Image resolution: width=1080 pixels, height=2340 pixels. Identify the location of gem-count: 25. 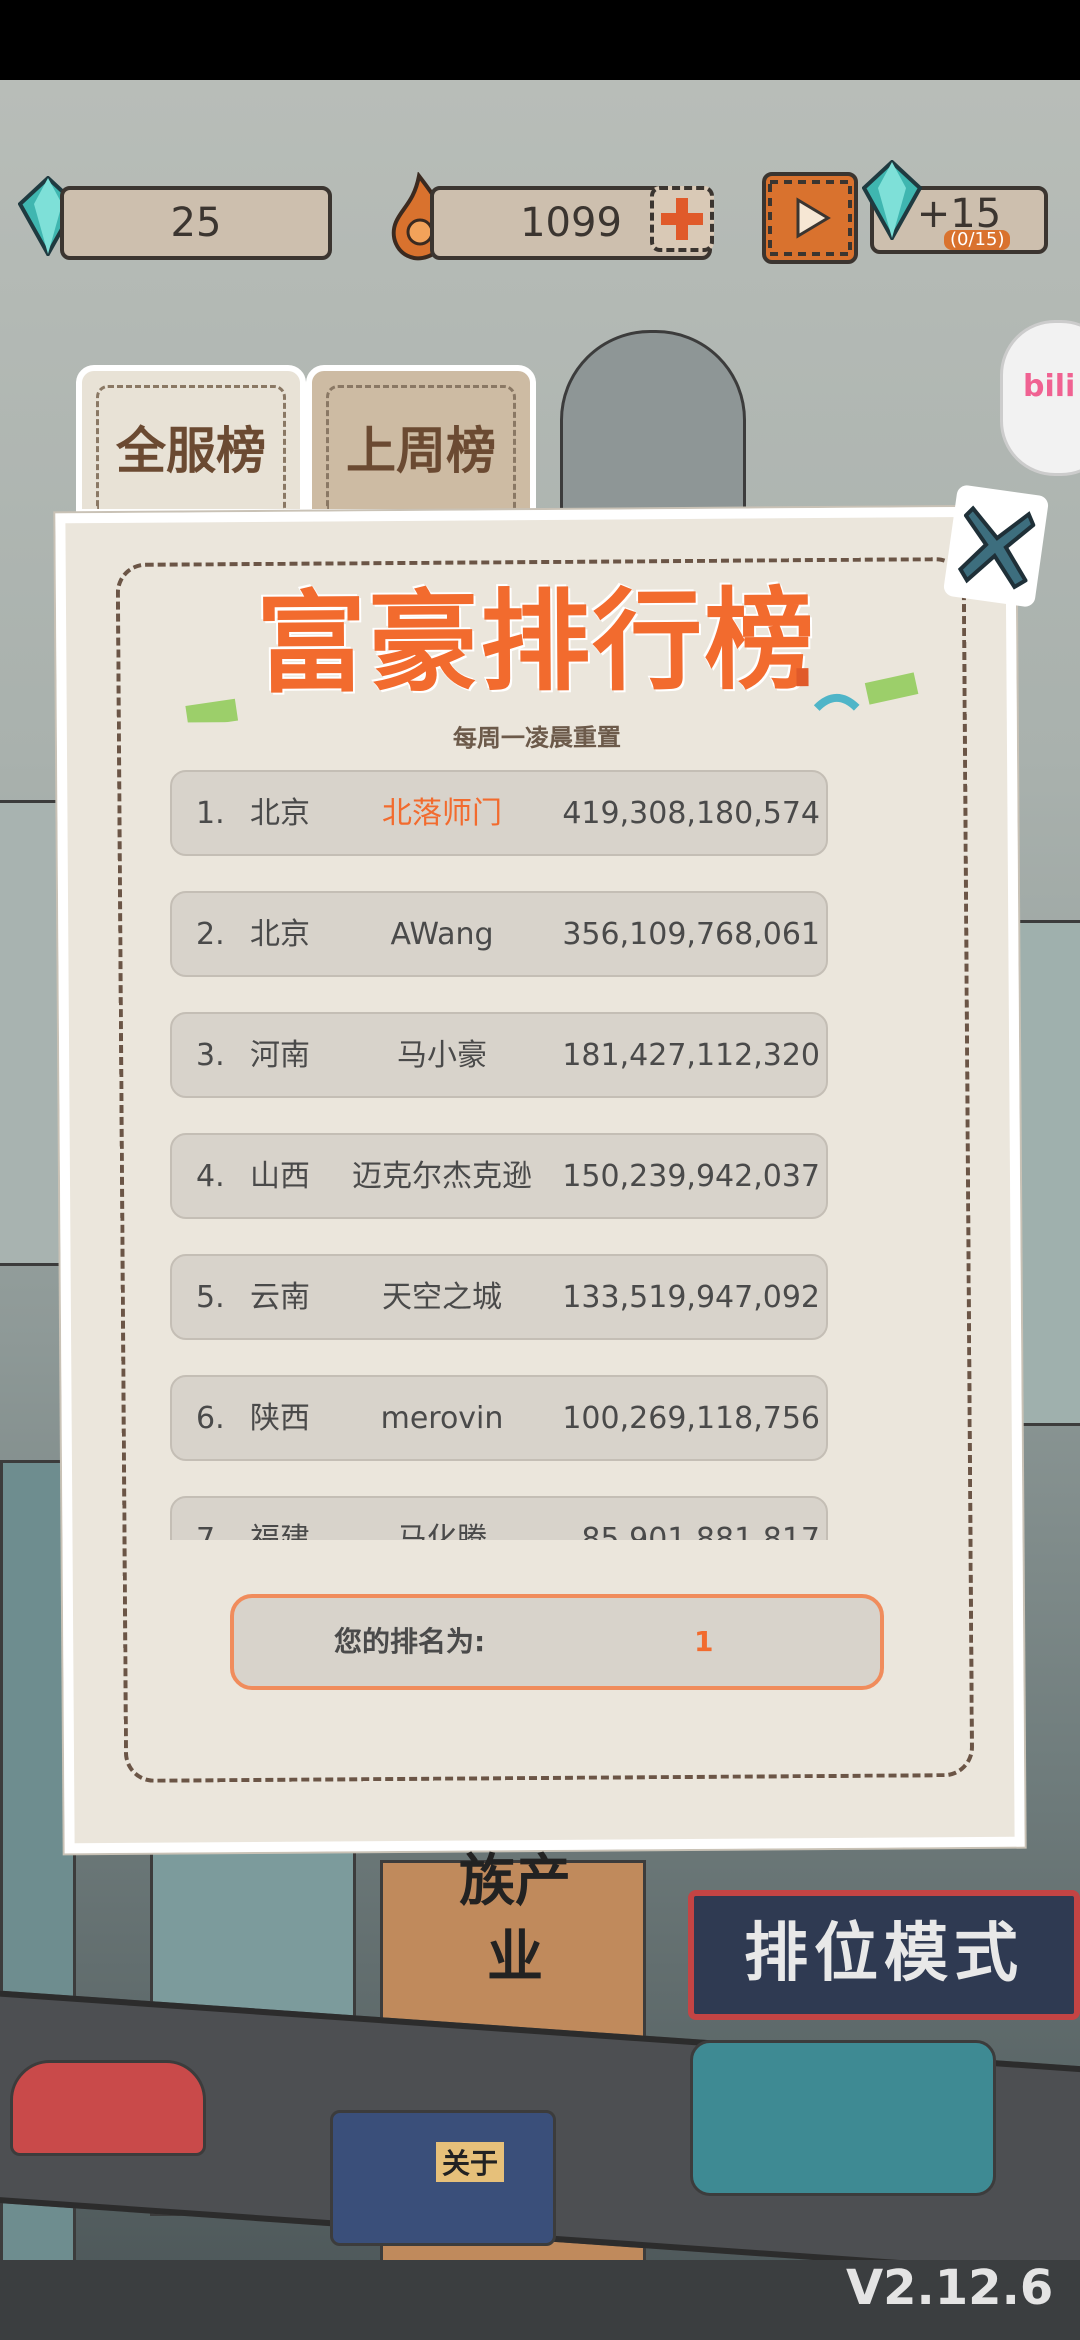
(196, 223).